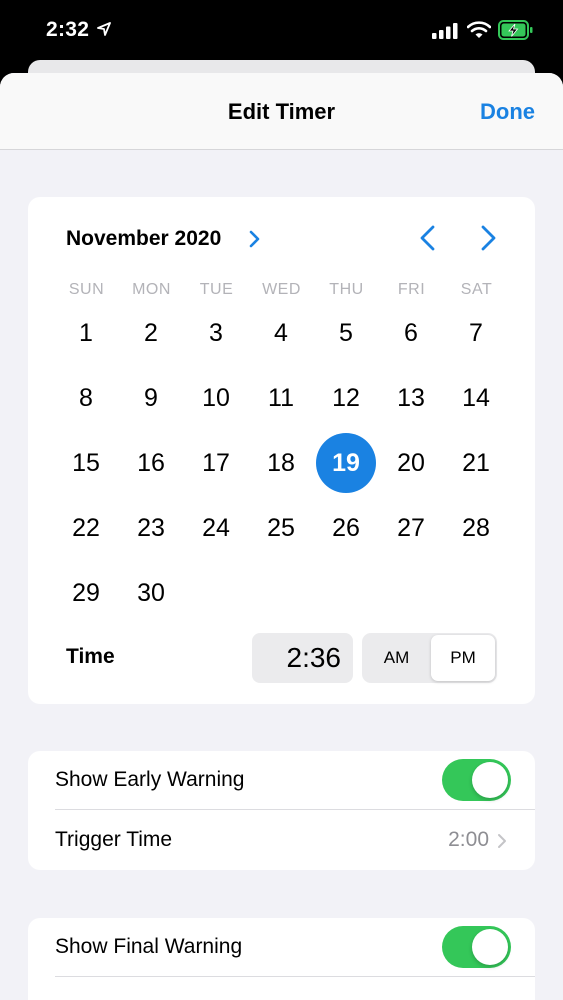 This screenshot has width=563, height=1000. Describe the element at coordinates (281, 947) in the screenshot. I see `show-final-warning-row: Show Final Warning` at that location.